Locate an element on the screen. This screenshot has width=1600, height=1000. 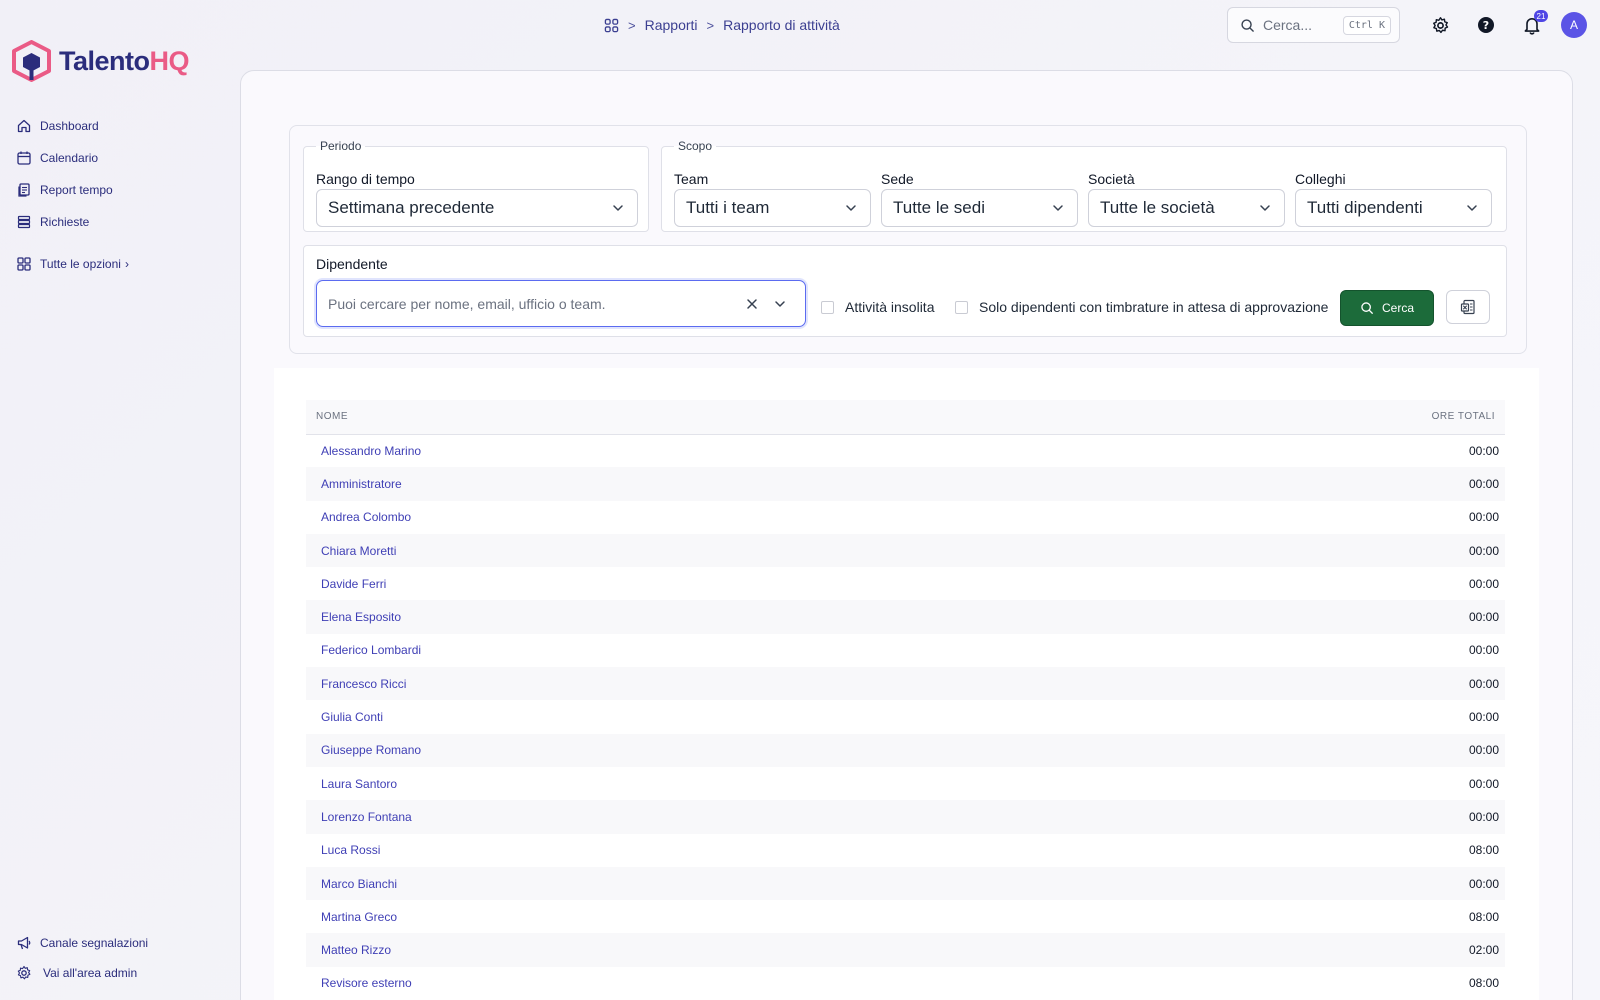
global-search-input: Cerca... Ctrl K is located at coordinates (1313, 25).